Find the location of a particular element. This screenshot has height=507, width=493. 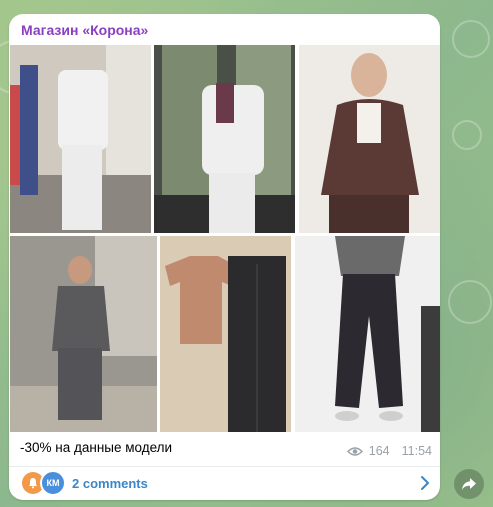

share-icon is located at coordinates (469, 484).